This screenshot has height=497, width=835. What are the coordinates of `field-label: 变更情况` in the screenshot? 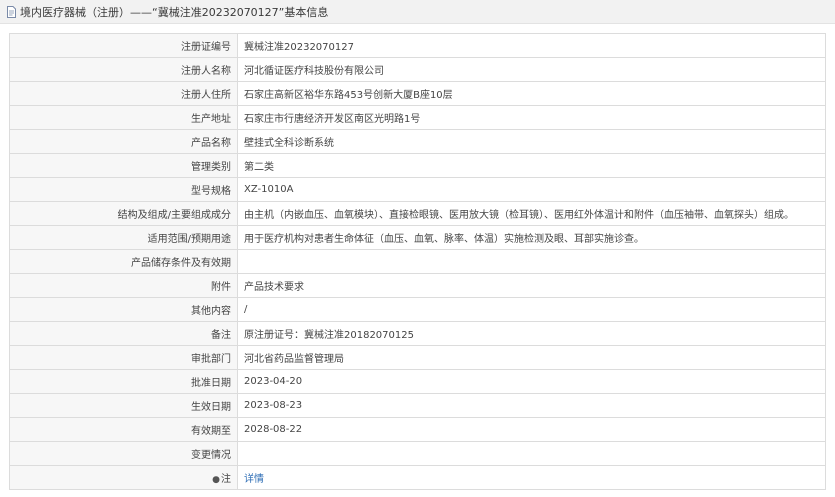 It's located at (123, 453).